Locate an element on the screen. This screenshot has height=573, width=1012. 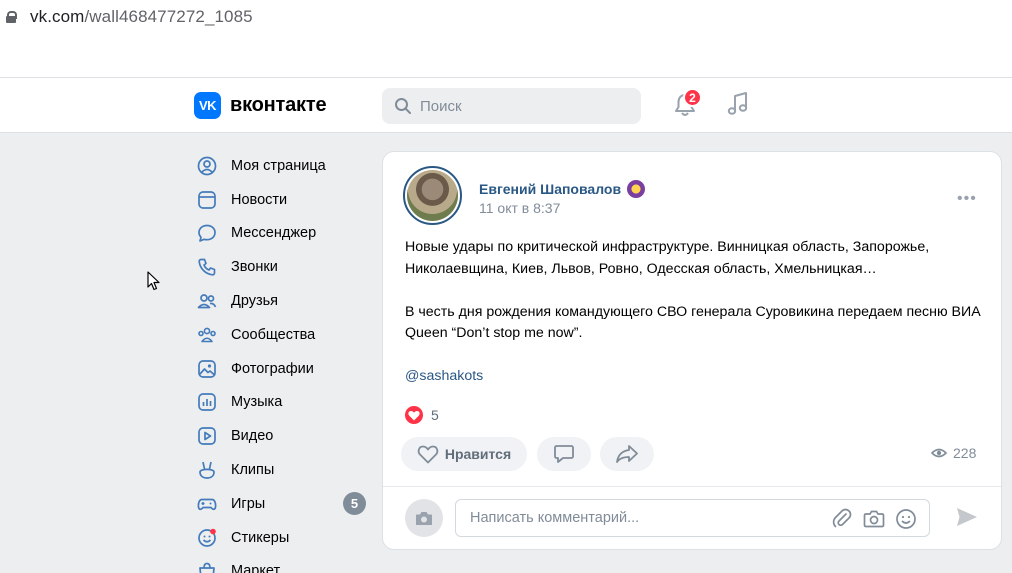
sidebar-item-communities: Сообщества is located at coordinates (284, 335).